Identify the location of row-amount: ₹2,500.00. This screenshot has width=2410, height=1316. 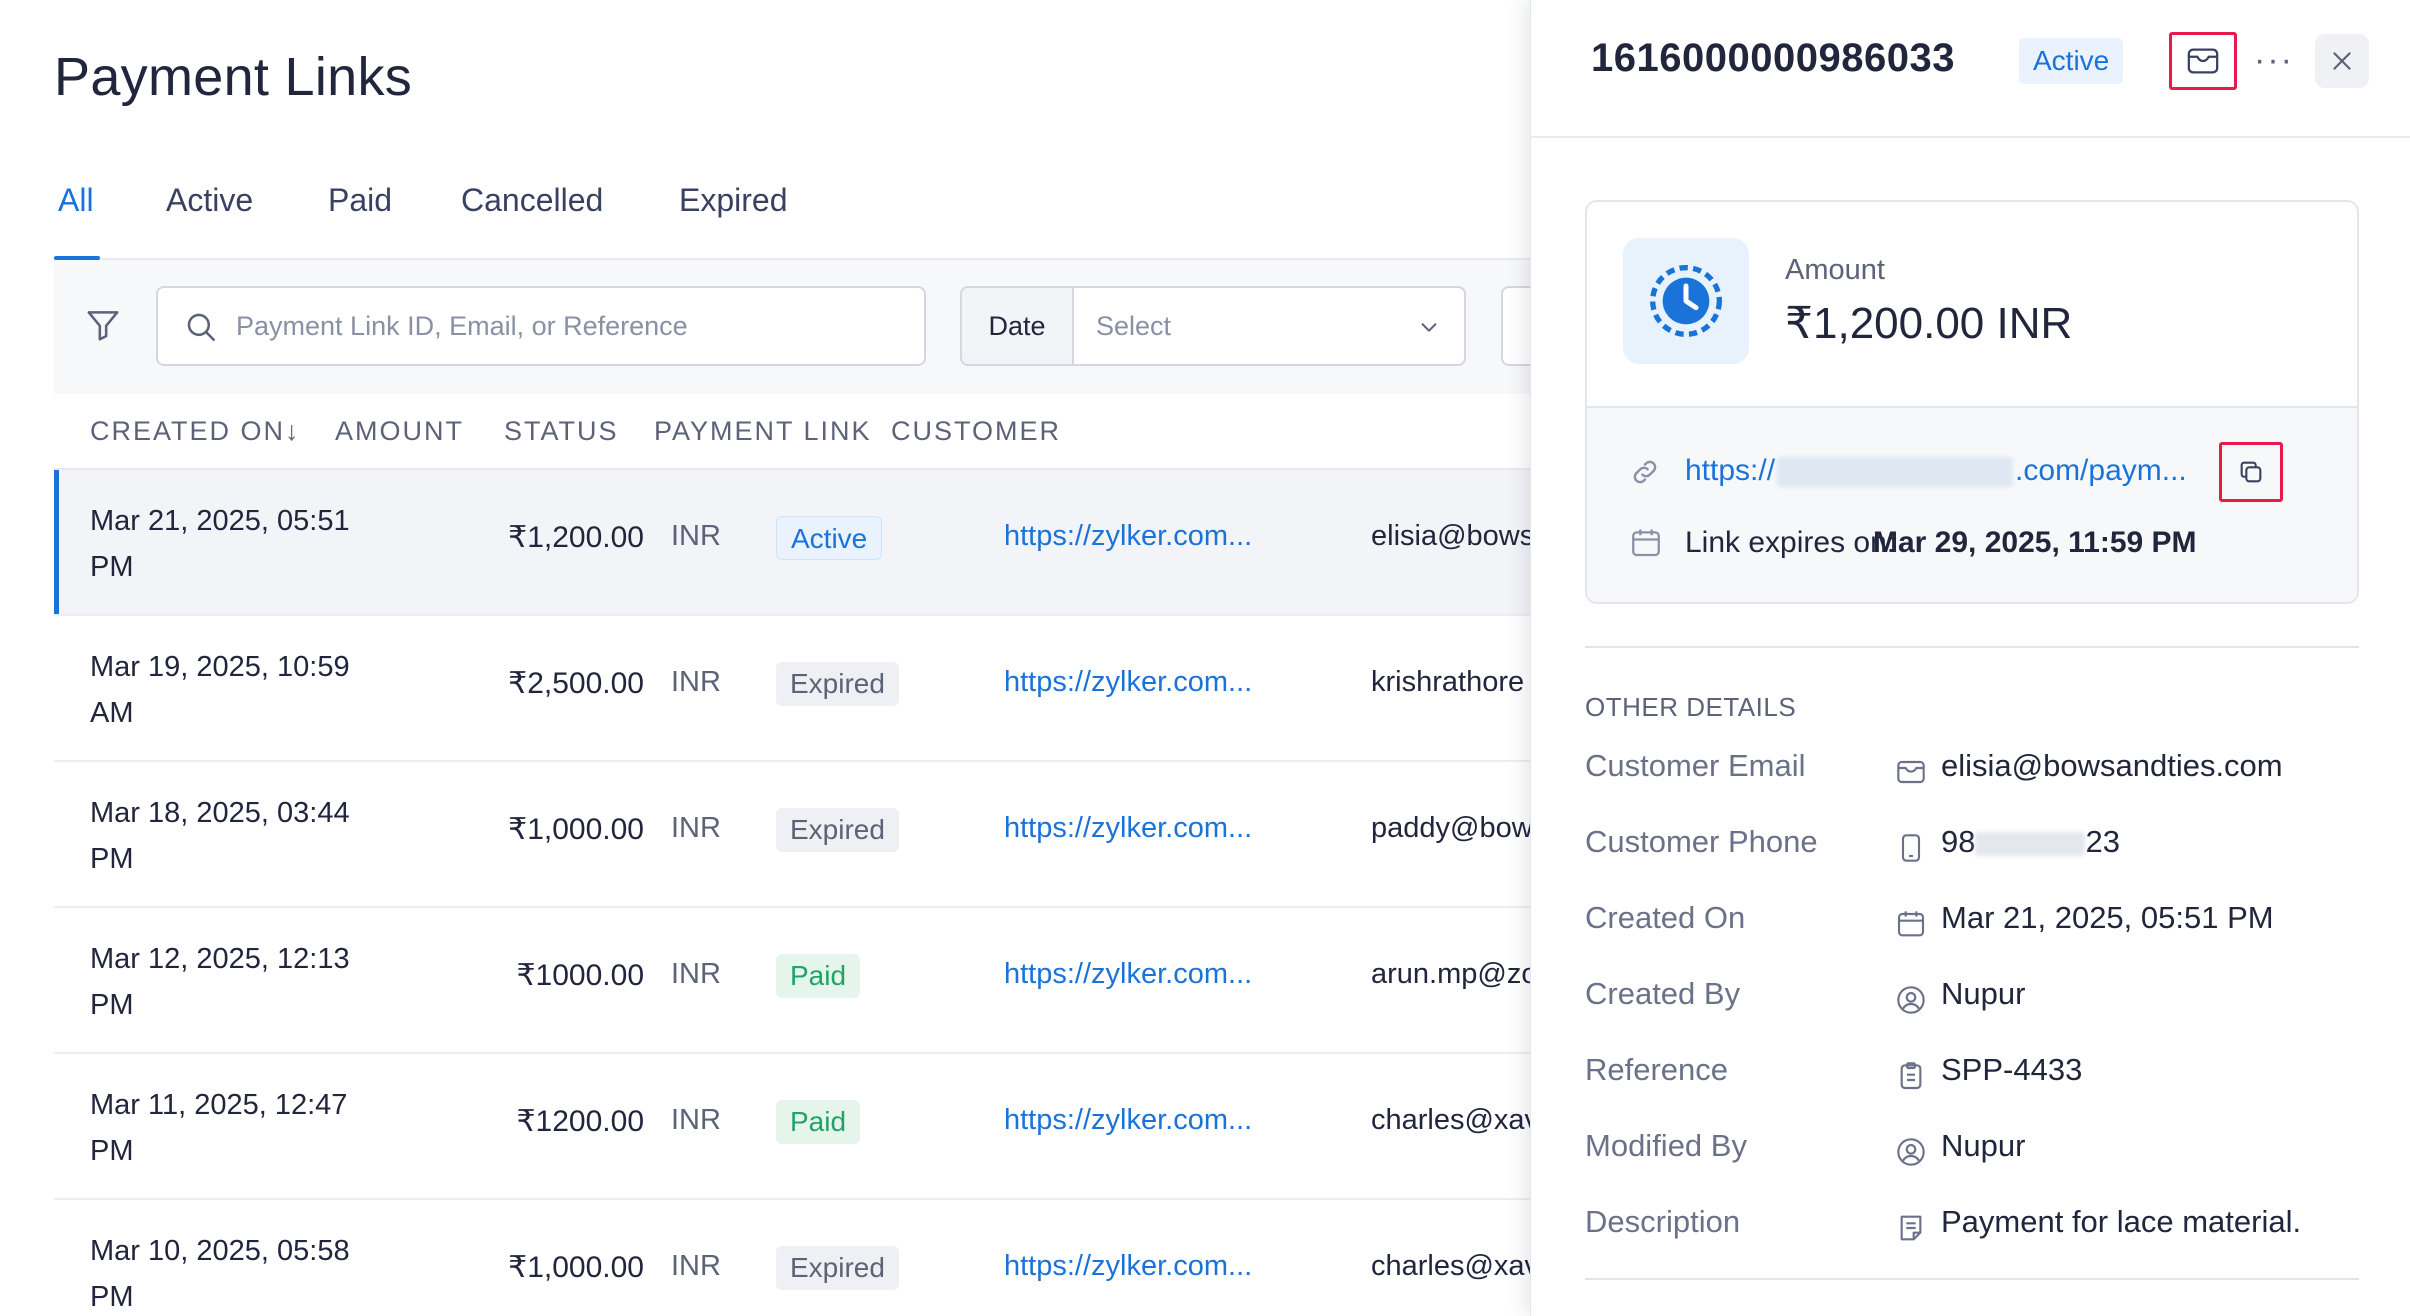
(576, 683).